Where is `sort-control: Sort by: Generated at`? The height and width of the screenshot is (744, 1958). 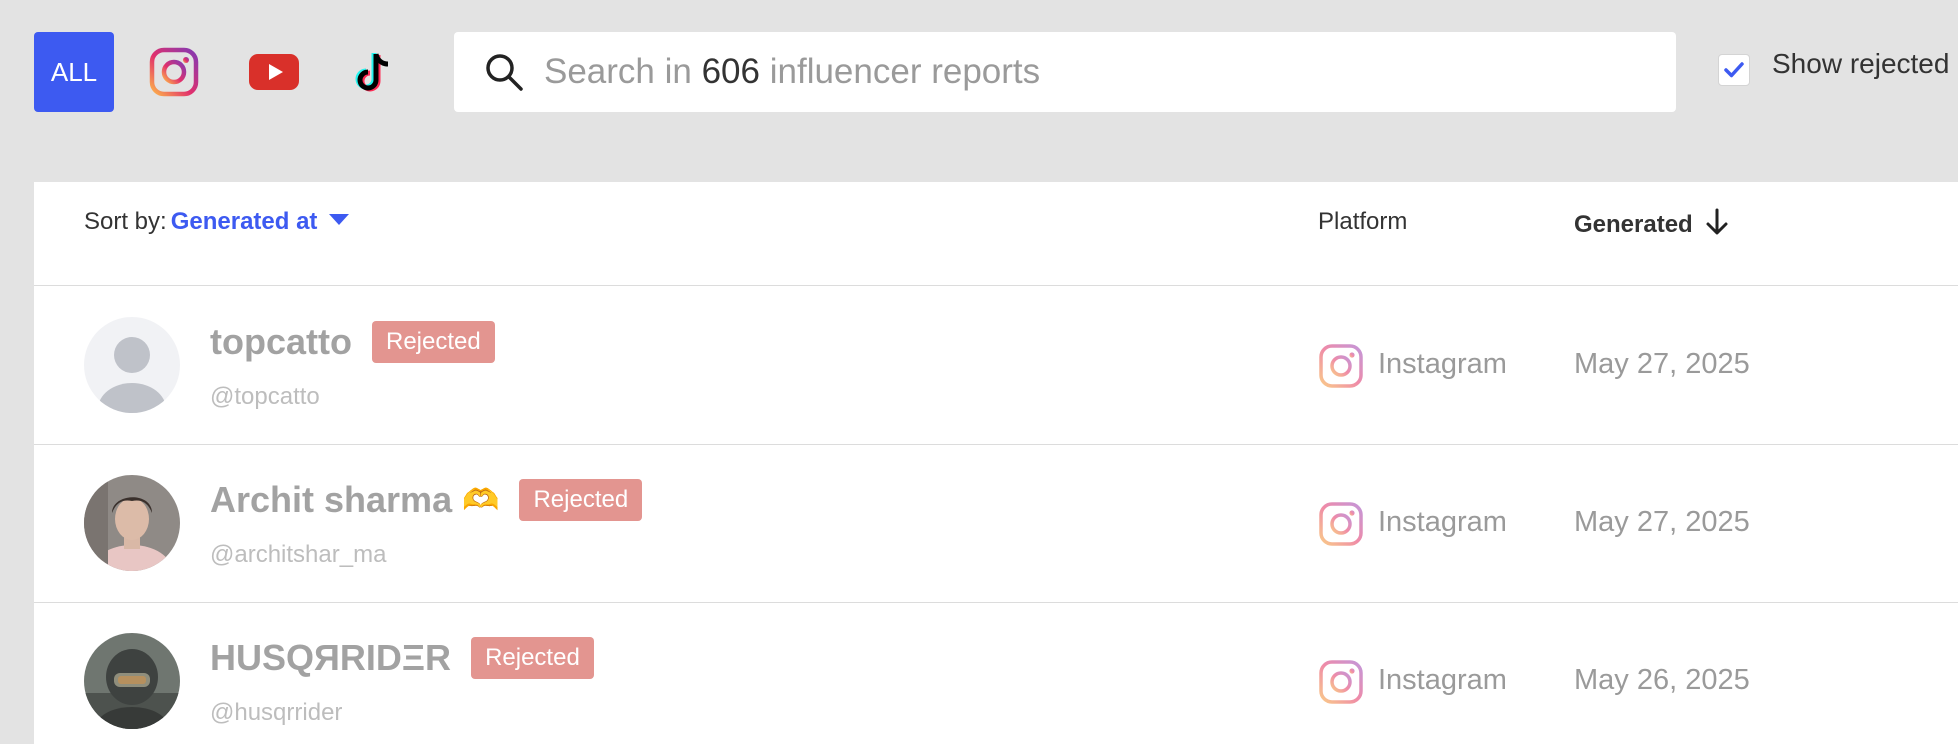
sort-control: Sort by: Generated at is located at coordinates (217, 222).